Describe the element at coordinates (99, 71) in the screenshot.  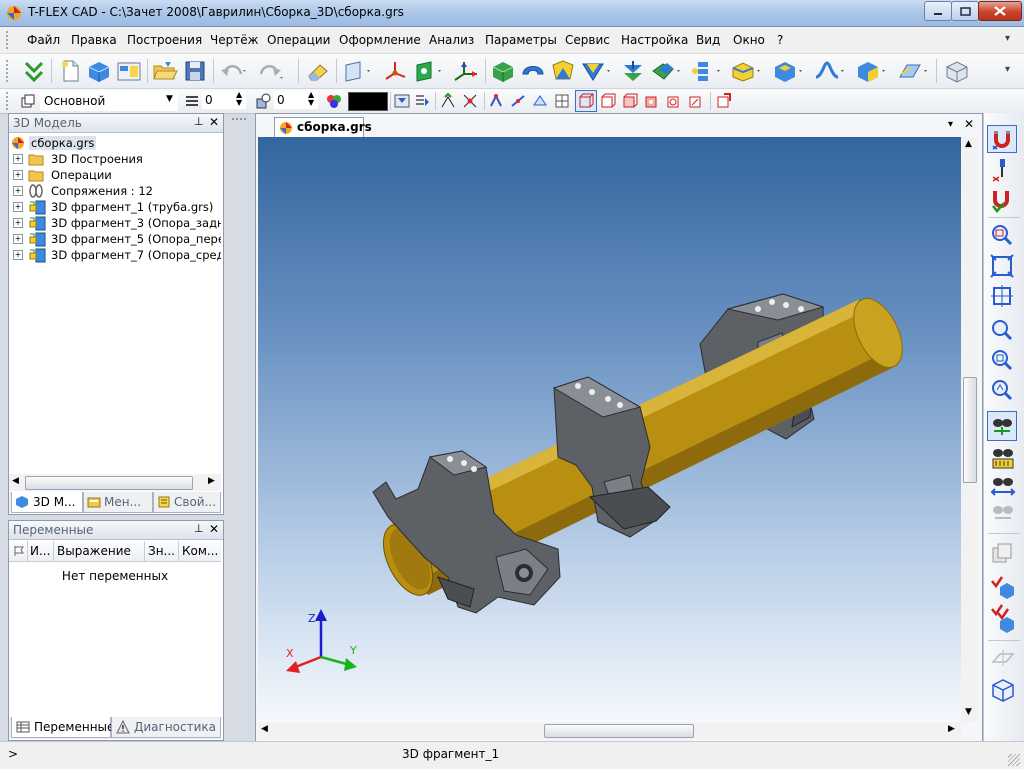
I see `new-3d-model-icon` at that location.